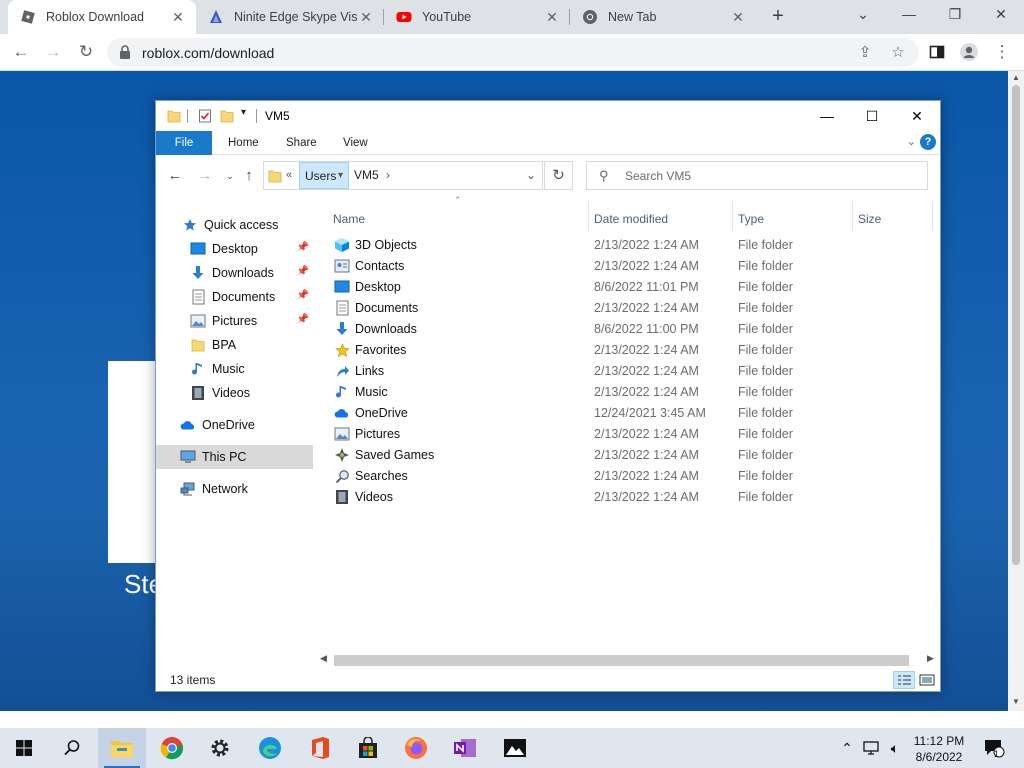 The image size is (1024, 768). What do you see at coordinates (632, 497) in the screenshot?
I see `file-row: Videos 2/13/2022 1:24 AM File folder` at bounding box center [632, 497].